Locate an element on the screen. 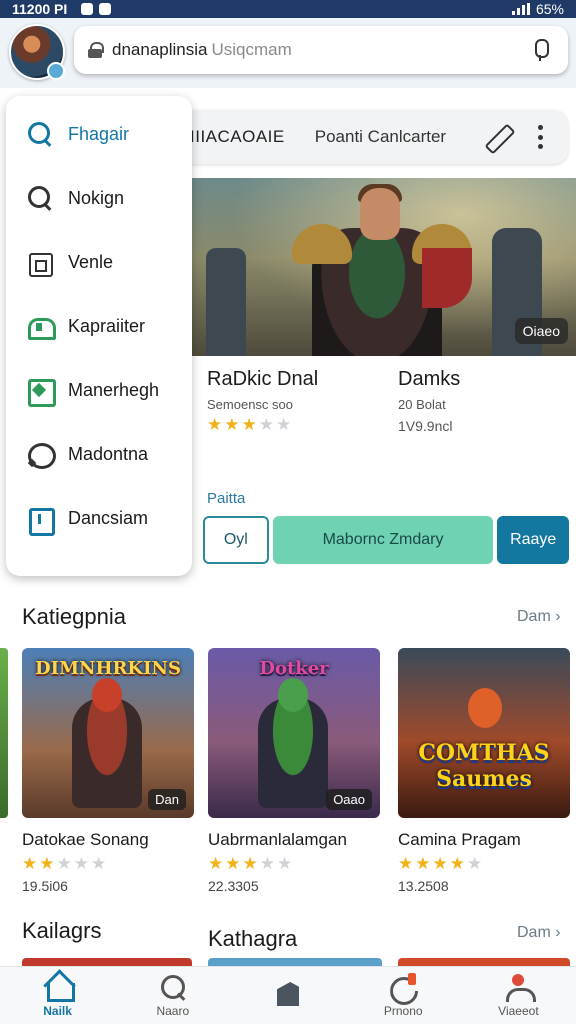 The width and height of the screenshot is (576, 1024). nav-profile: Viaeeot is located at coordinates (518, 995).